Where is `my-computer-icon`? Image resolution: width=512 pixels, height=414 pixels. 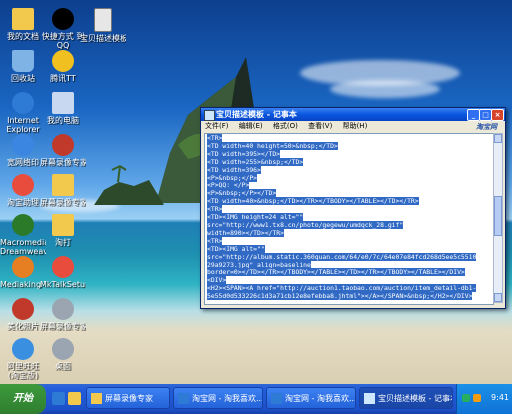
my-computer-icon is located at coordinates (63, 103).